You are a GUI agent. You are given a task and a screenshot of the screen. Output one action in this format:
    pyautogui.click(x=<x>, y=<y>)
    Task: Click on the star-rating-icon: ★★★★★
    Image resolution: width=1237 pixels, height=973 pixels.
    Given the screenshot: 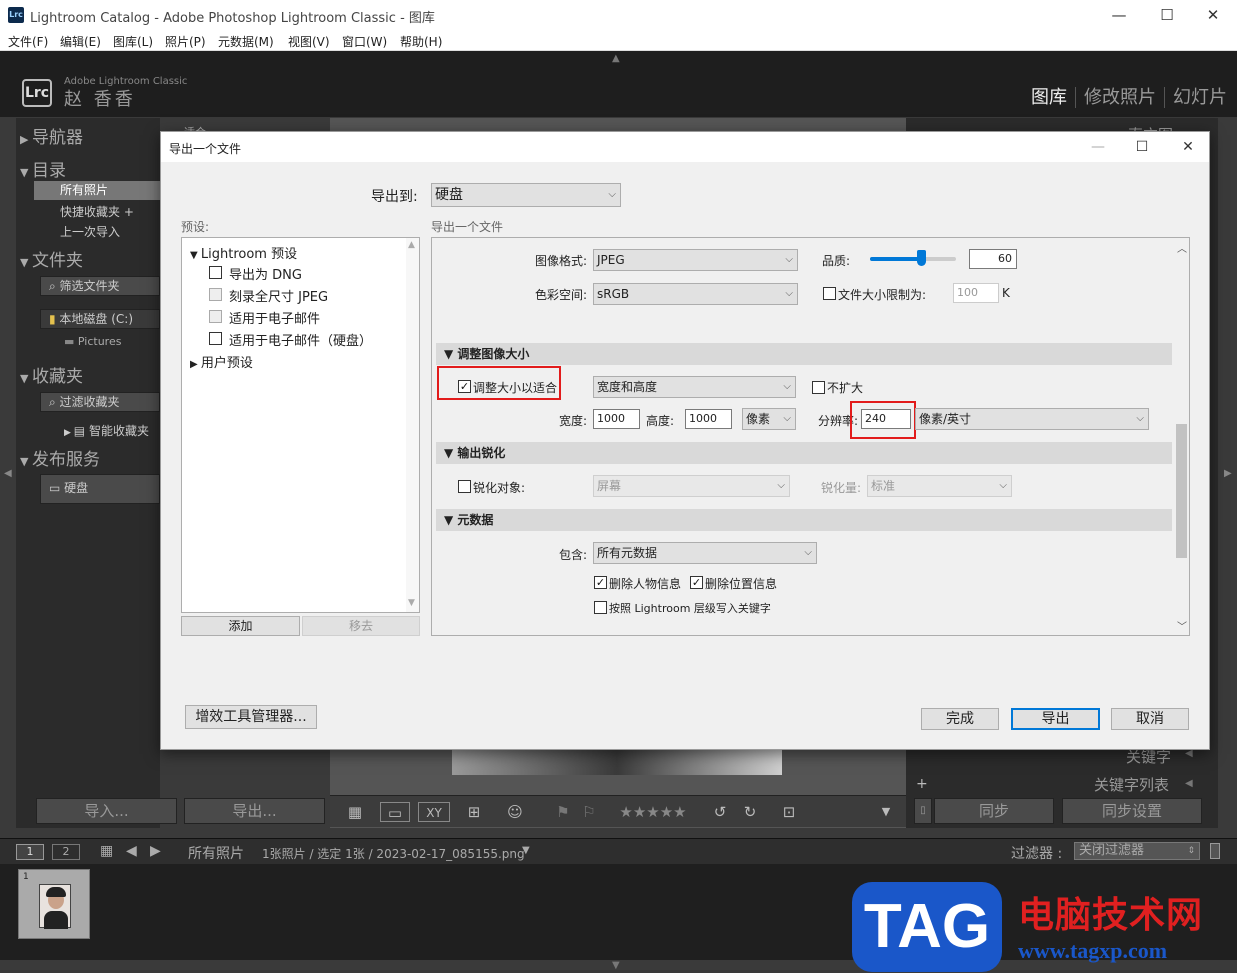 What is the action you would take?
    pyautogui.click(x=653, y=812)
    